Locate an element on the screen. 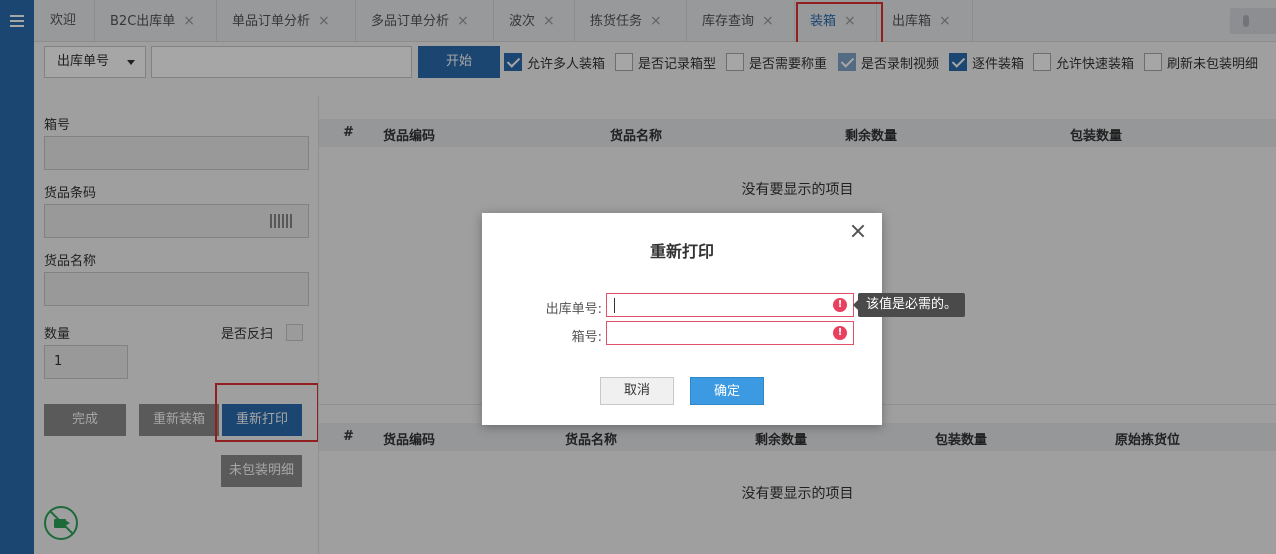  box-number-label: 箱号: is located at coordinates (586, 337).